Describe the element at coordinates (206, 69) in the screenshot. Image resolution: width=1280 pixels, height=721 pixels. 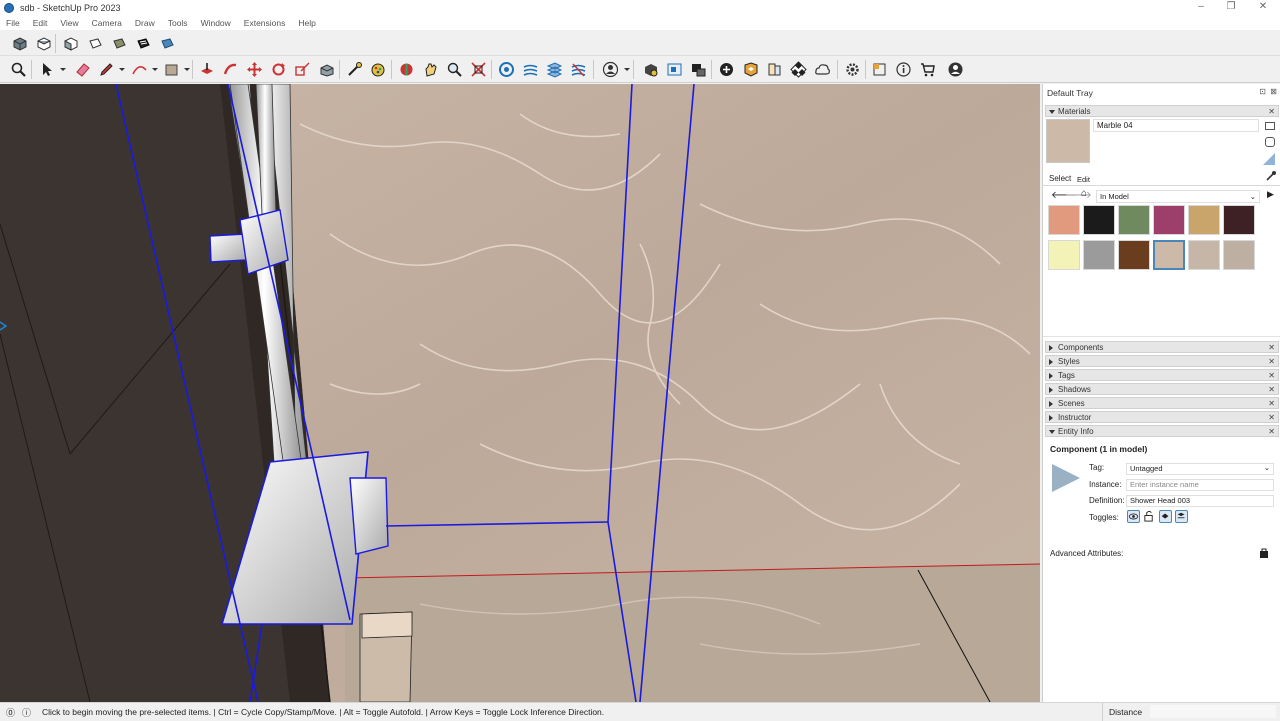
I see `push-pull-icon` at that location.